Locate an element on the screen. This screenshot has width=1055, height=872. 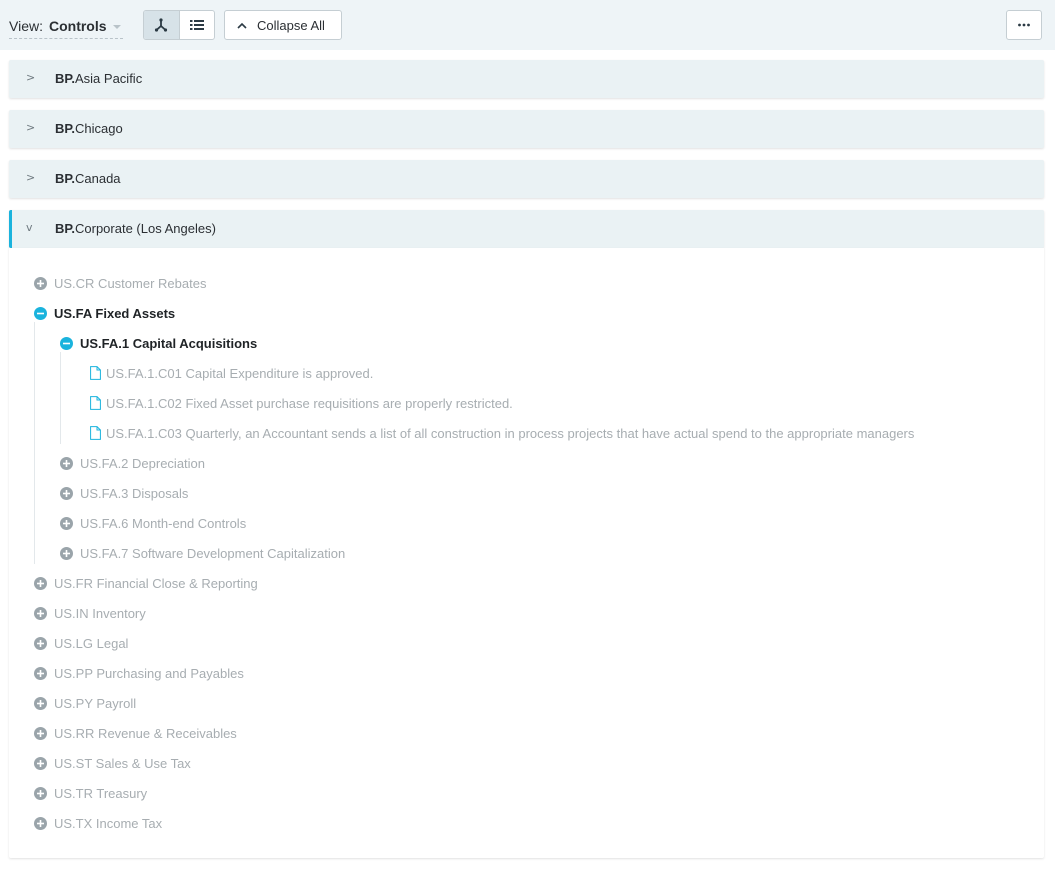
tree-item-us-lg: US.LG Legal is located at coordinates (81, 643).